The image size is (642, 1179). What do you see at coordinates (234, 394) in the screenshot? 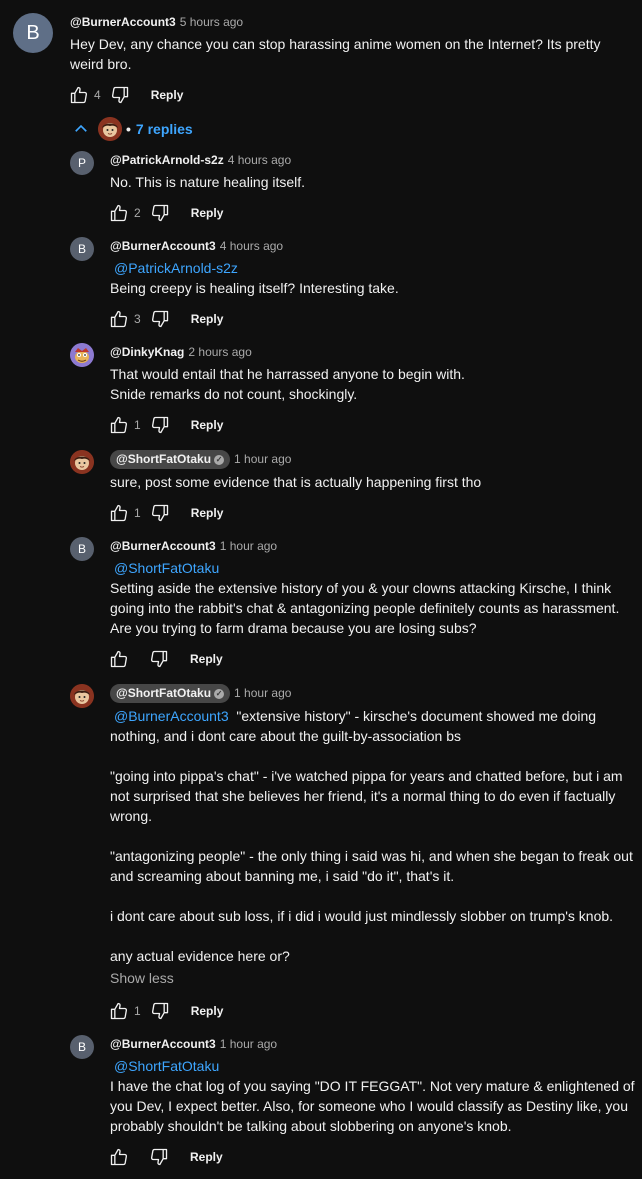
I see `comment-text: Snide remarks do not count, shockingly.` at bounding box center [234, 394].